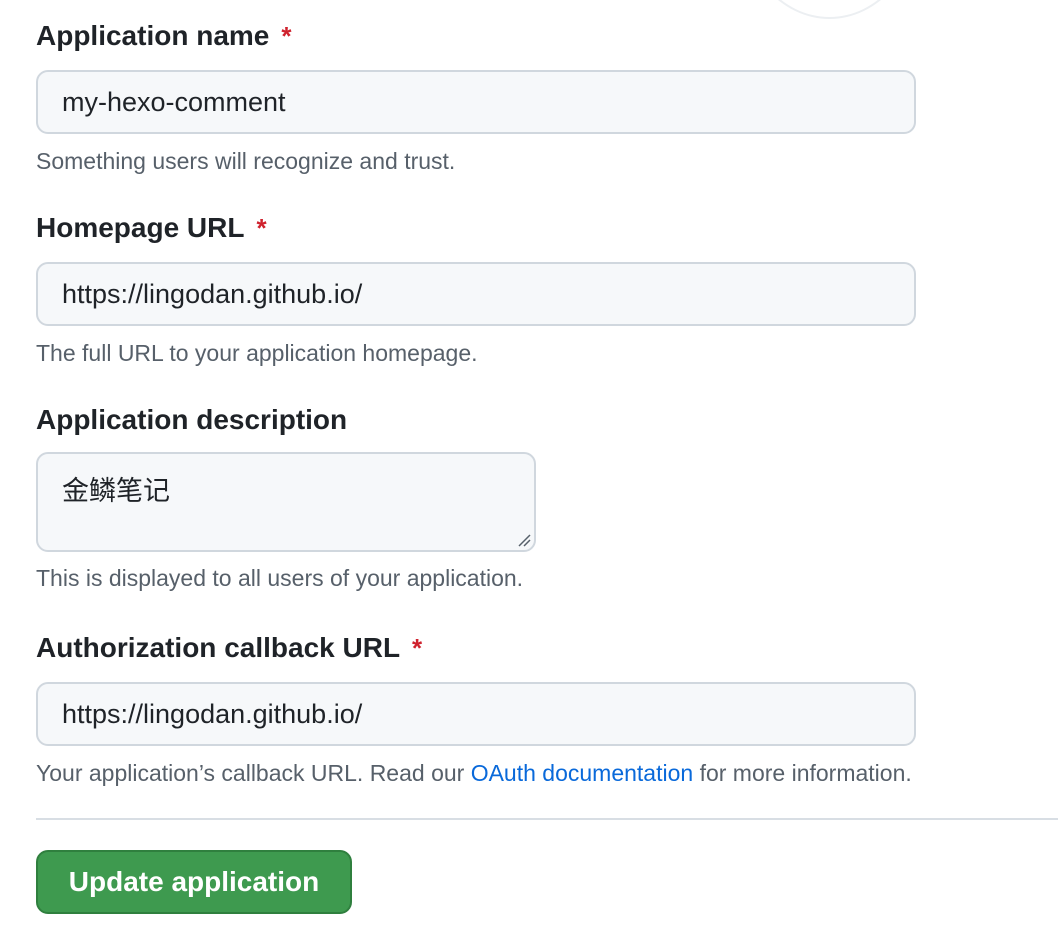  What do you see at coordinates (140, 227) in the screenshot?
I see `homepage-url-label: Homepage URL` at bounding box center [140, 227].